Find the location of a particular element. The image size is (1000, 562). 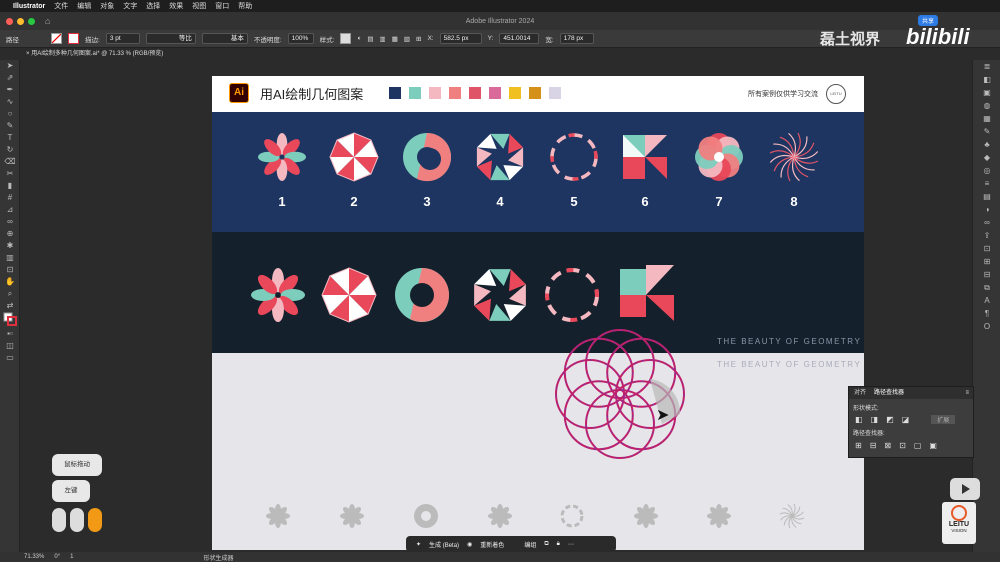

copy-umbrella is located at coordinates (349, 295).